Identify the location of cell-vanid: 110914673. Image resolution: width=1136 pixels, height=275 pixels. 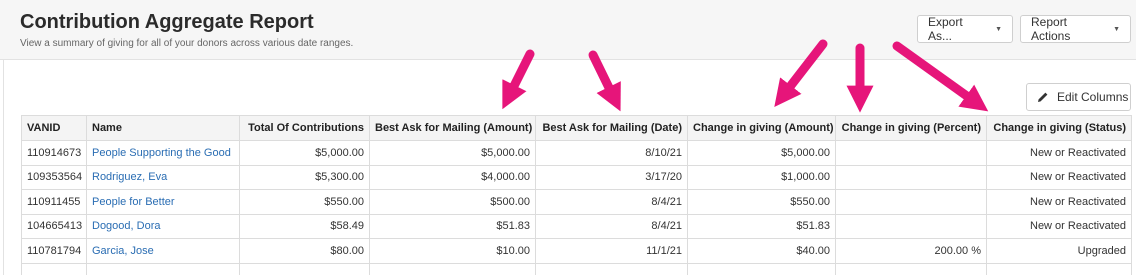
(54, 153).